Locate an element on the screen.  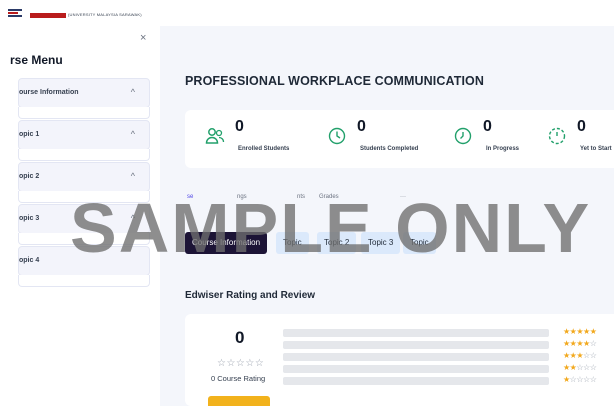
sidebar-item-course-information: ourse Information ^ is located at coordinates (84, 93).